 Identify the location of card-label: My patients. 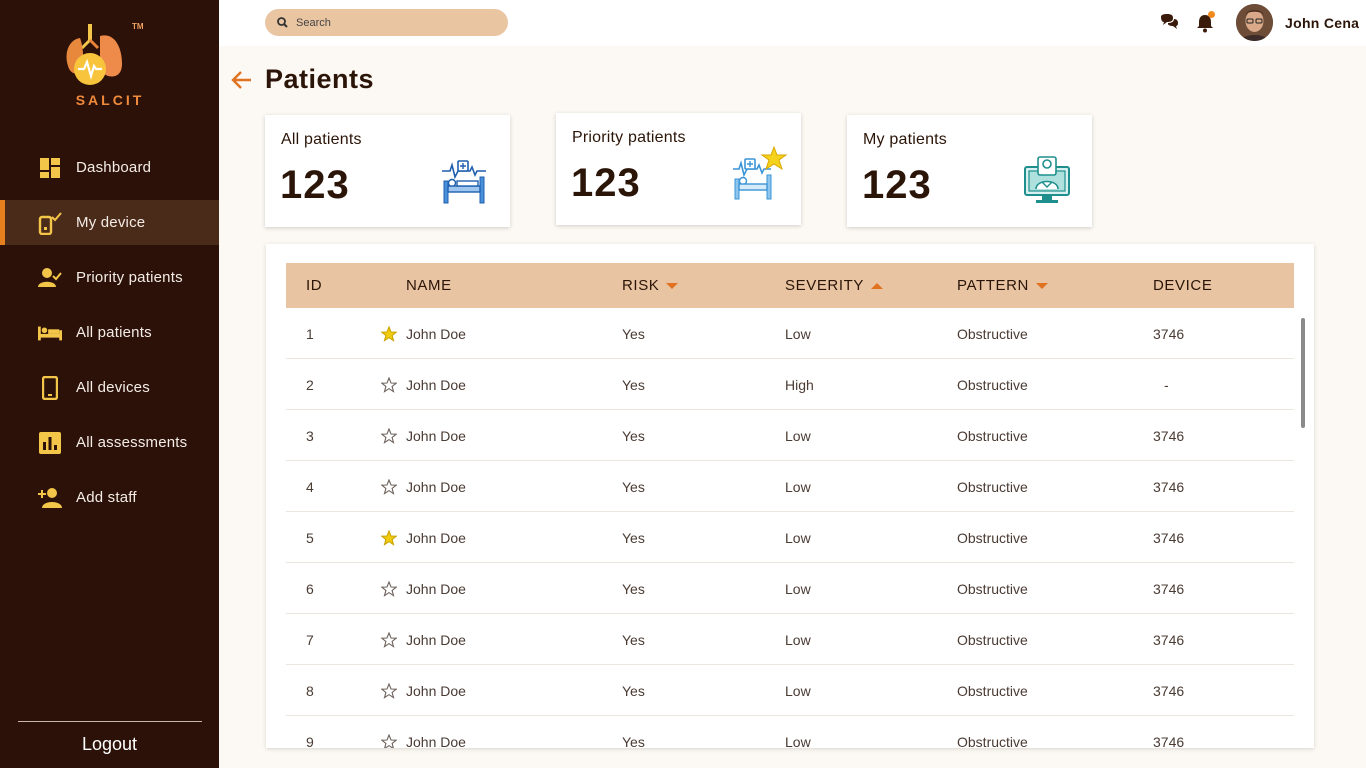
(905, 139).